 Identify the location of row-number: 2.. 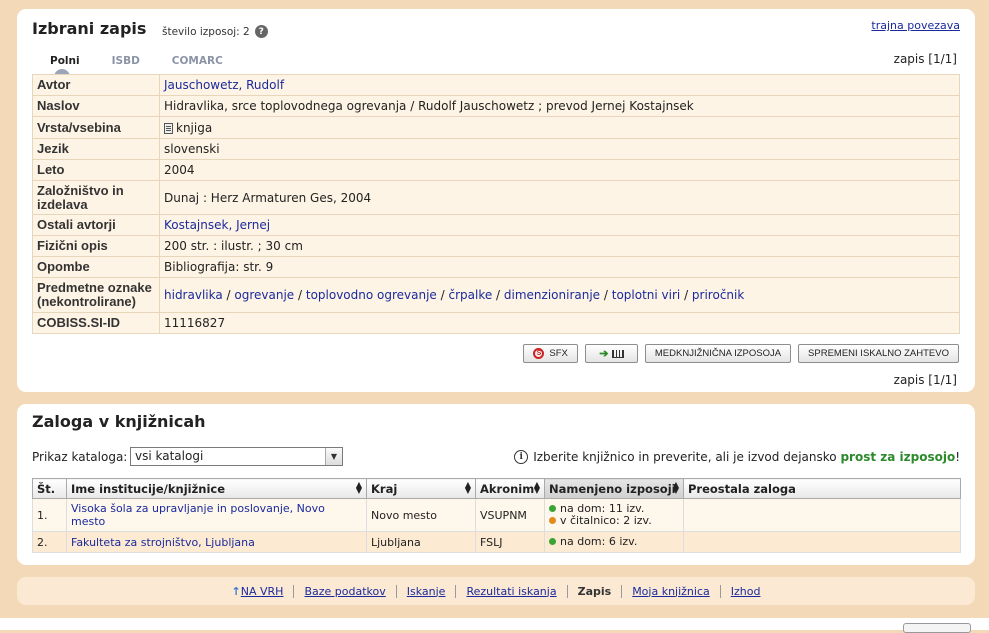
(49, 542).